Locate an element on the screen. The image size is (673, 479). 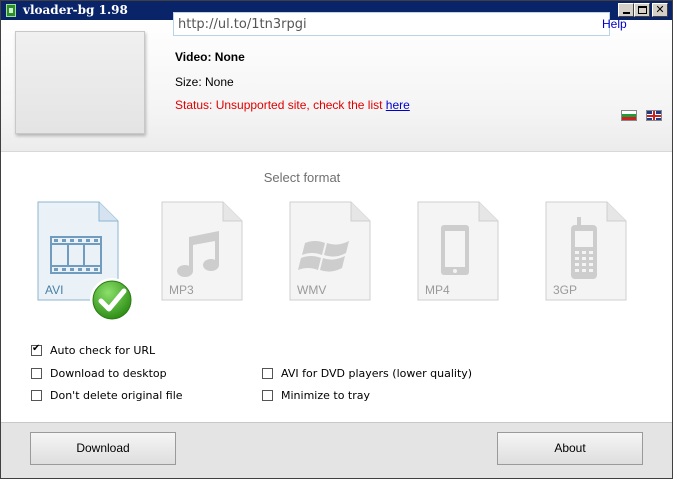
english-flag-icon is located at coordinates (654, 115).